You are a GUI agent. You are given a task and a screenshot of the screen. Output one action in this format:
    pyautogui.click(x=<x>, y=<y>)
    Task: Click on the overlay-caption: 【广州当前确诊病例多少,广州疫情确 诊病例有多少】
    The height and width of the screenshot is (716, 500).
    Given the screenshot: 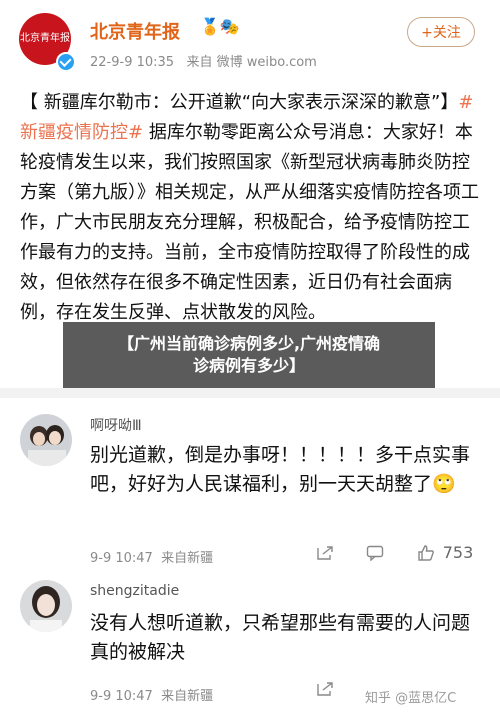 What is the action you would take?
    pyautogui.click(x=249, y=355)
    